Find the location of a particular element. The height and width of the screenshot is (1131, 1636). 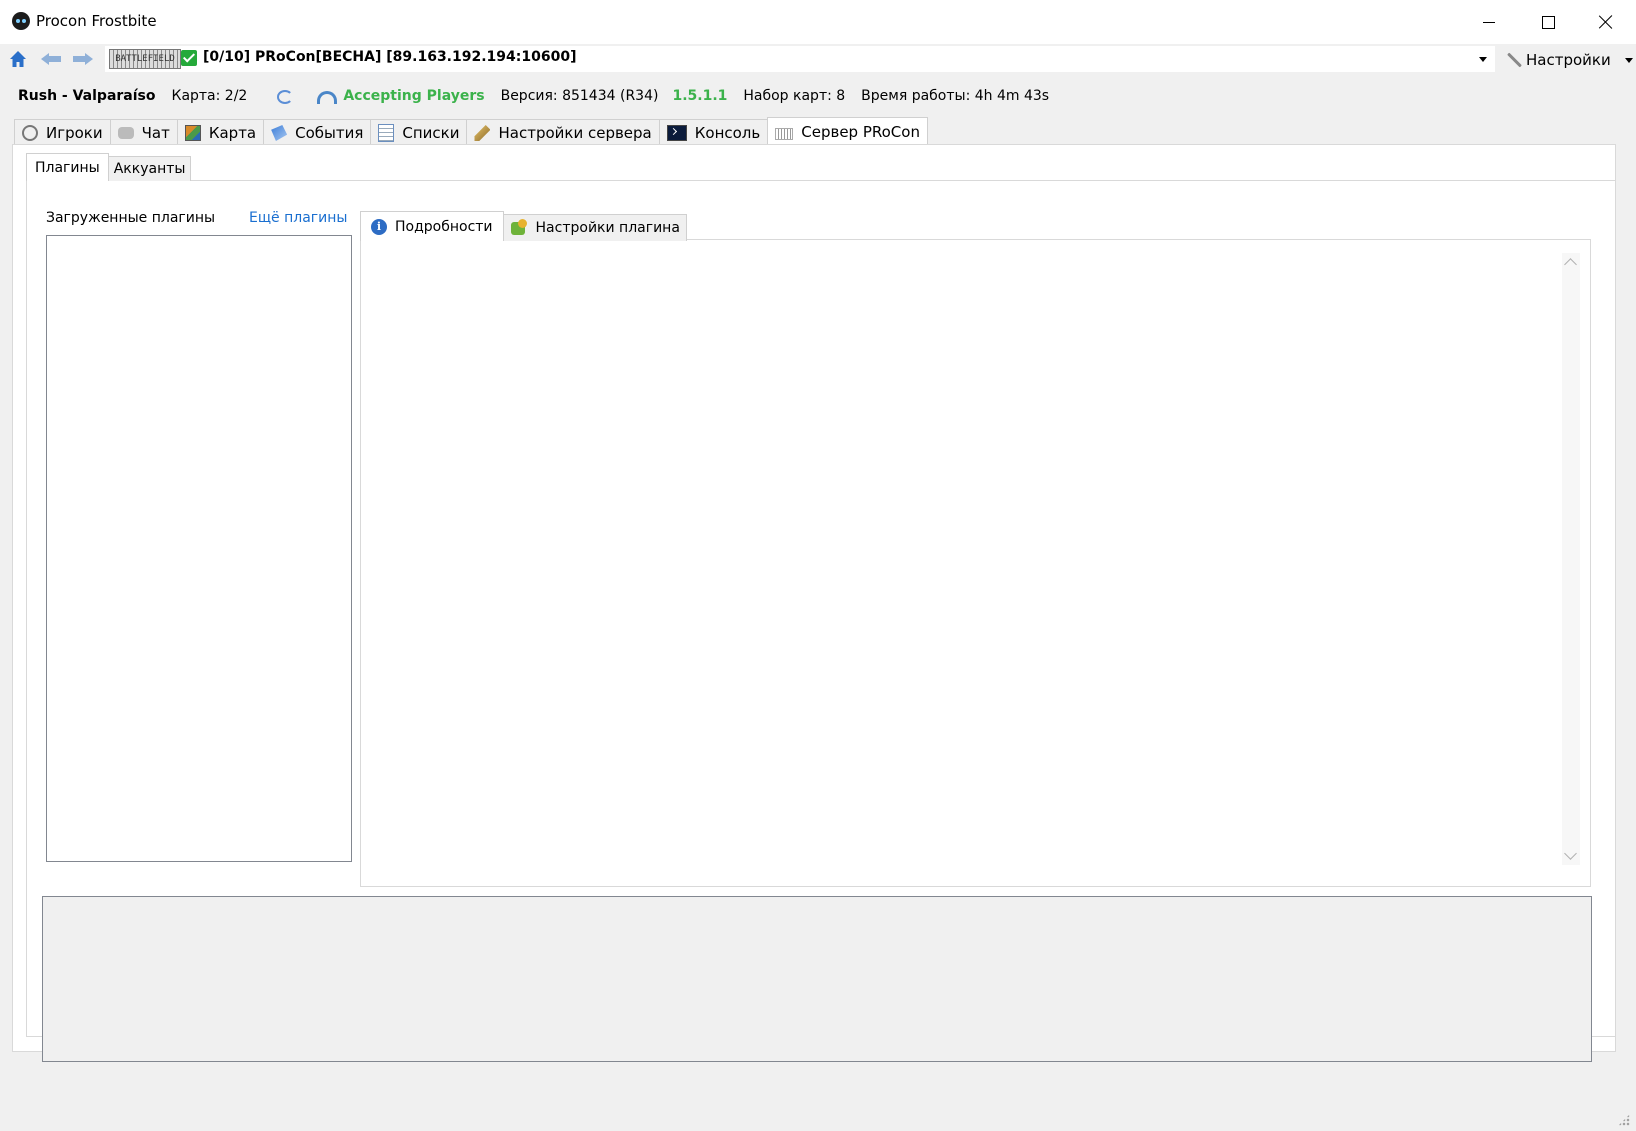

server-dropdown-arrow-icon is located at coordinates (1483, 59).